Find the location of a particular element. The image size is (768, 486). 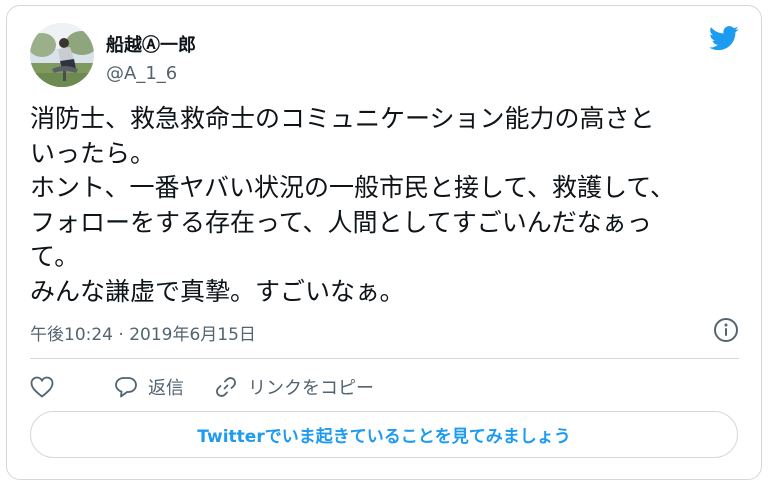

heart-icon is located at coordinates (42, 387).